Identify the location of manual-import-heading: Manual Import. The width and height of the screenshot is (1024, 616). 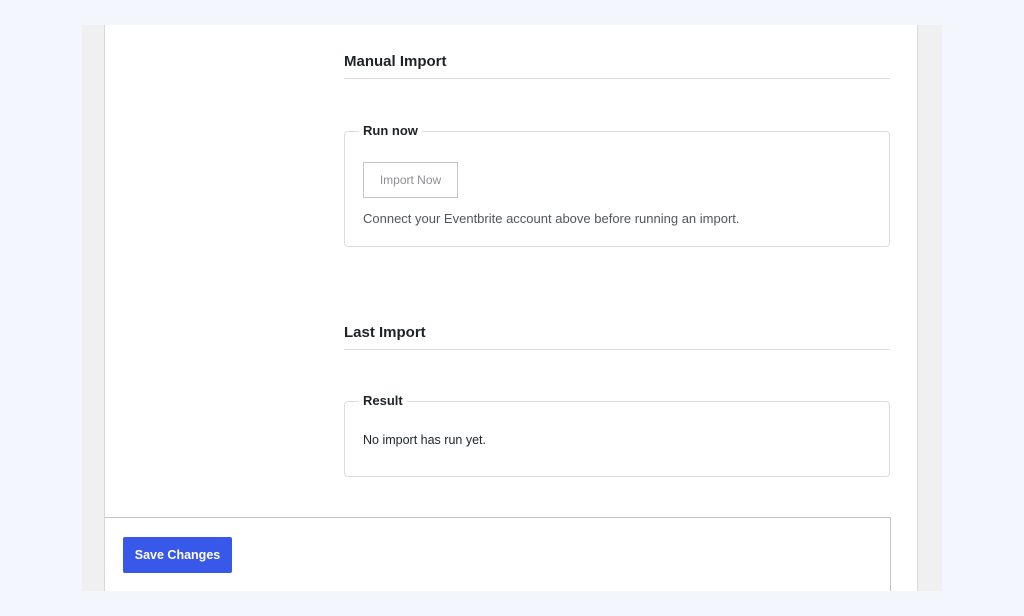
(617, 66).